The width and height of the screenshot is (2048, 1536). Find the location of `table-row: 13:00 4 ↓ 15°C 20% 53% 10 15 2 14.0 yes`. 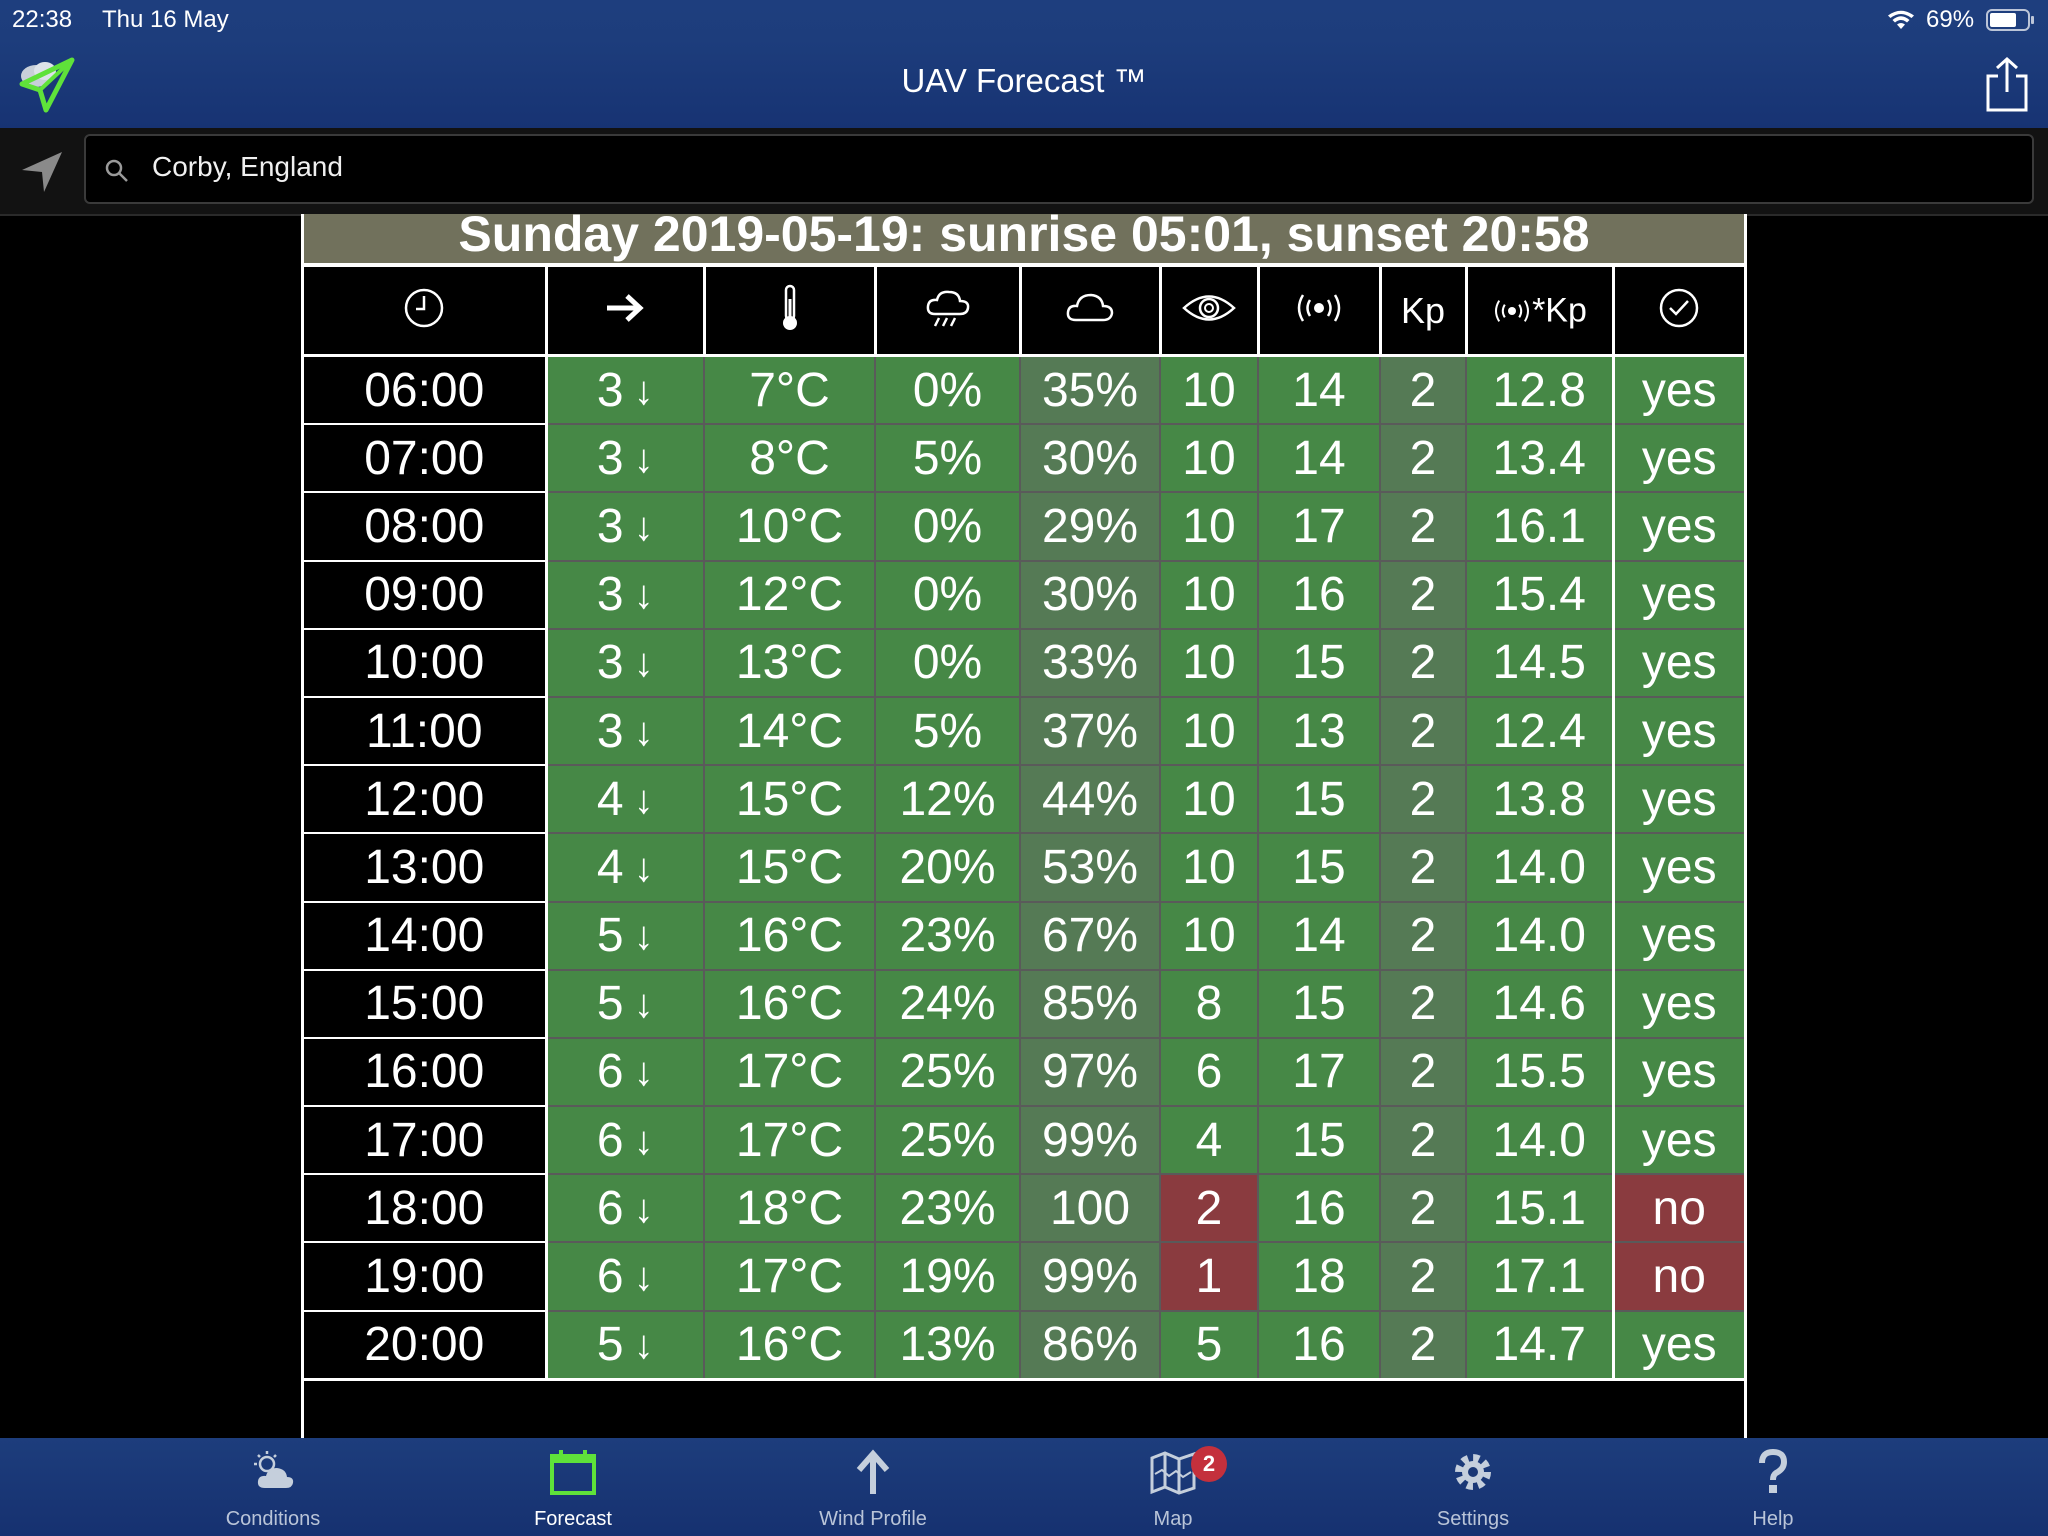

table-row: 13:00 4 ↓ 15°C 20% 53% 10 15 2 14.0 yes is located at coordinates (1024, 868).